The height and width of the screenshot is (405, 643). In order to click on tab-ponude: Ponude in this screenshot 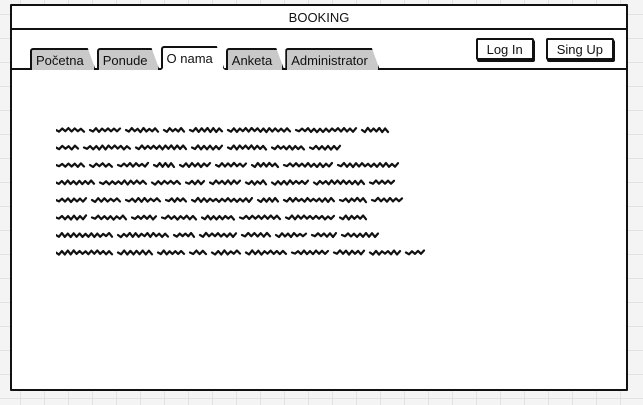, I will do `click(128, 59)`.